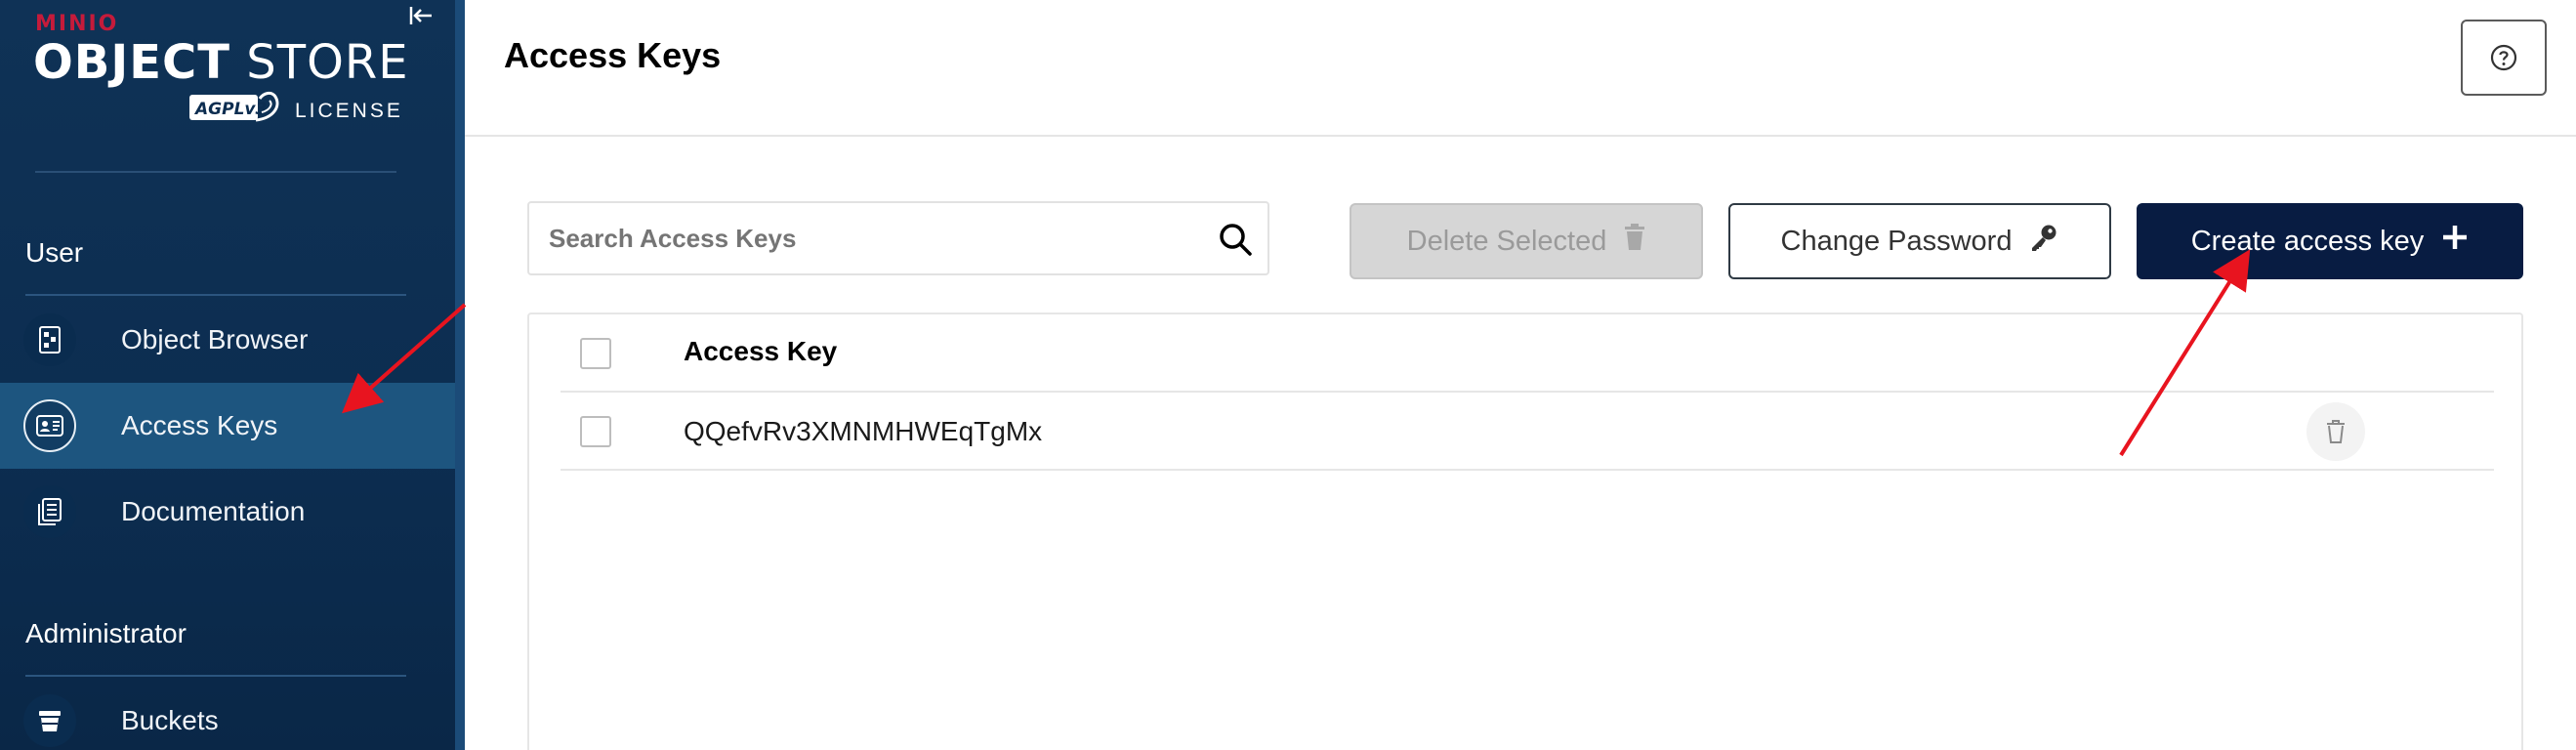  What do you see at coordinates (2043, 241) in the screenshot?
I see `key-icon` at bounding box center [2043, 241].